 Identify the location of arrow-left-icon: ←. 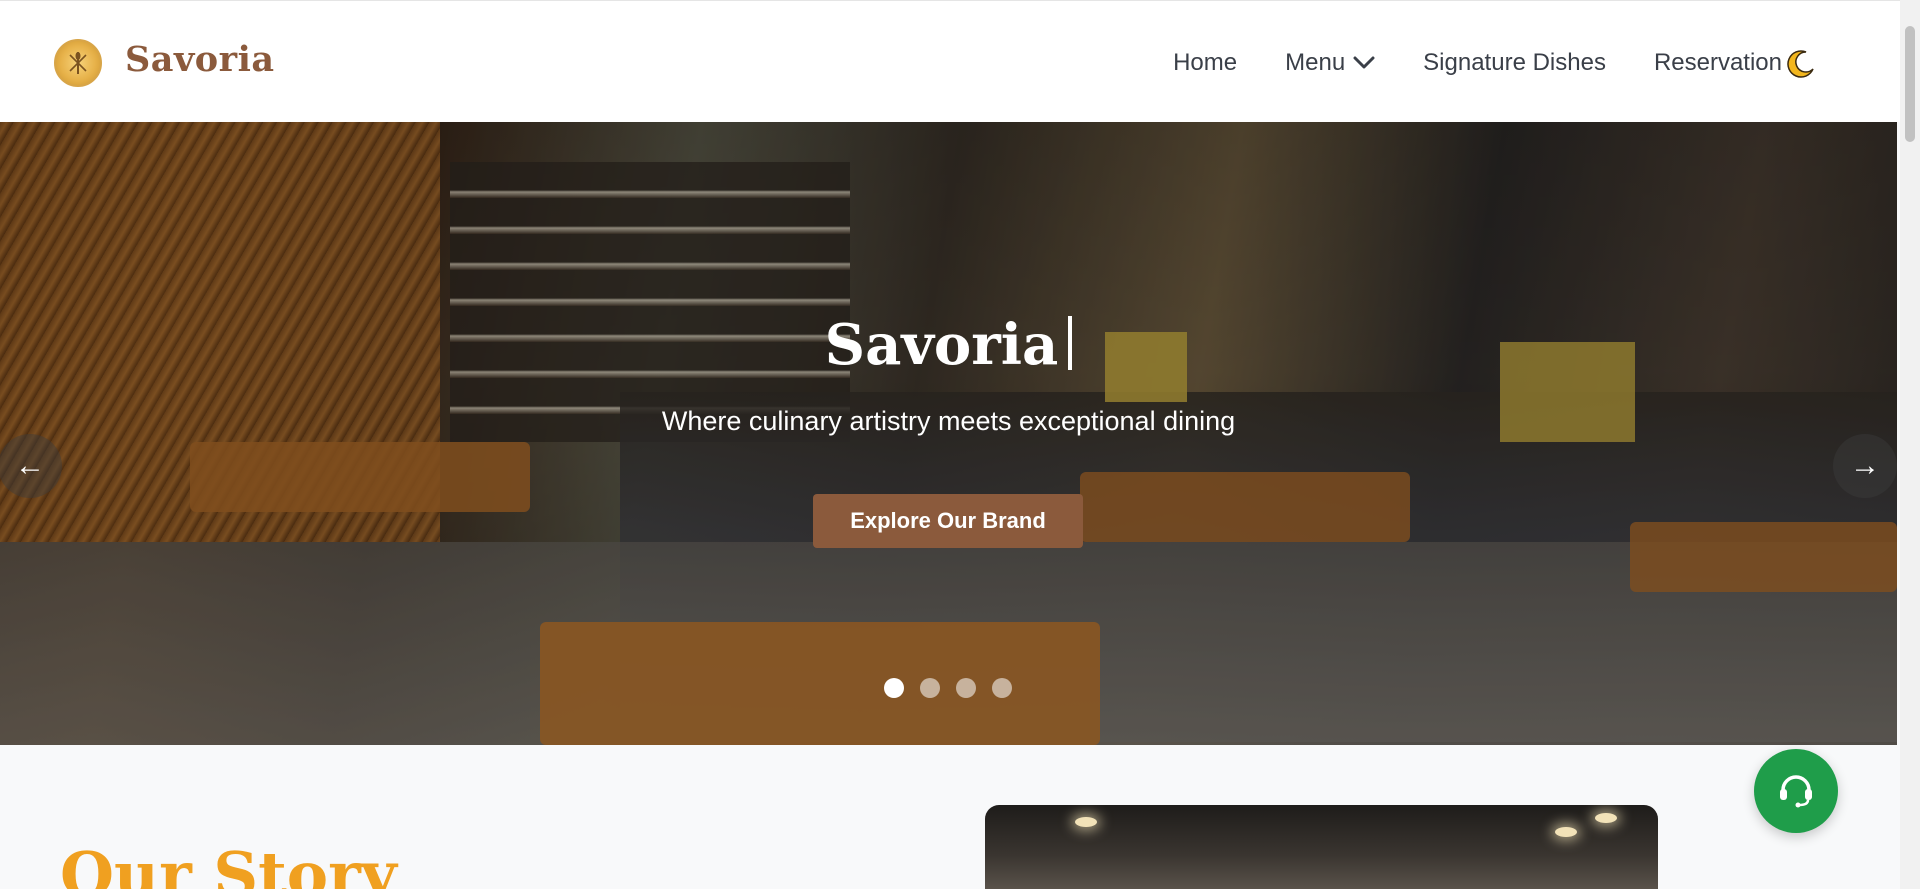
(30, 465).